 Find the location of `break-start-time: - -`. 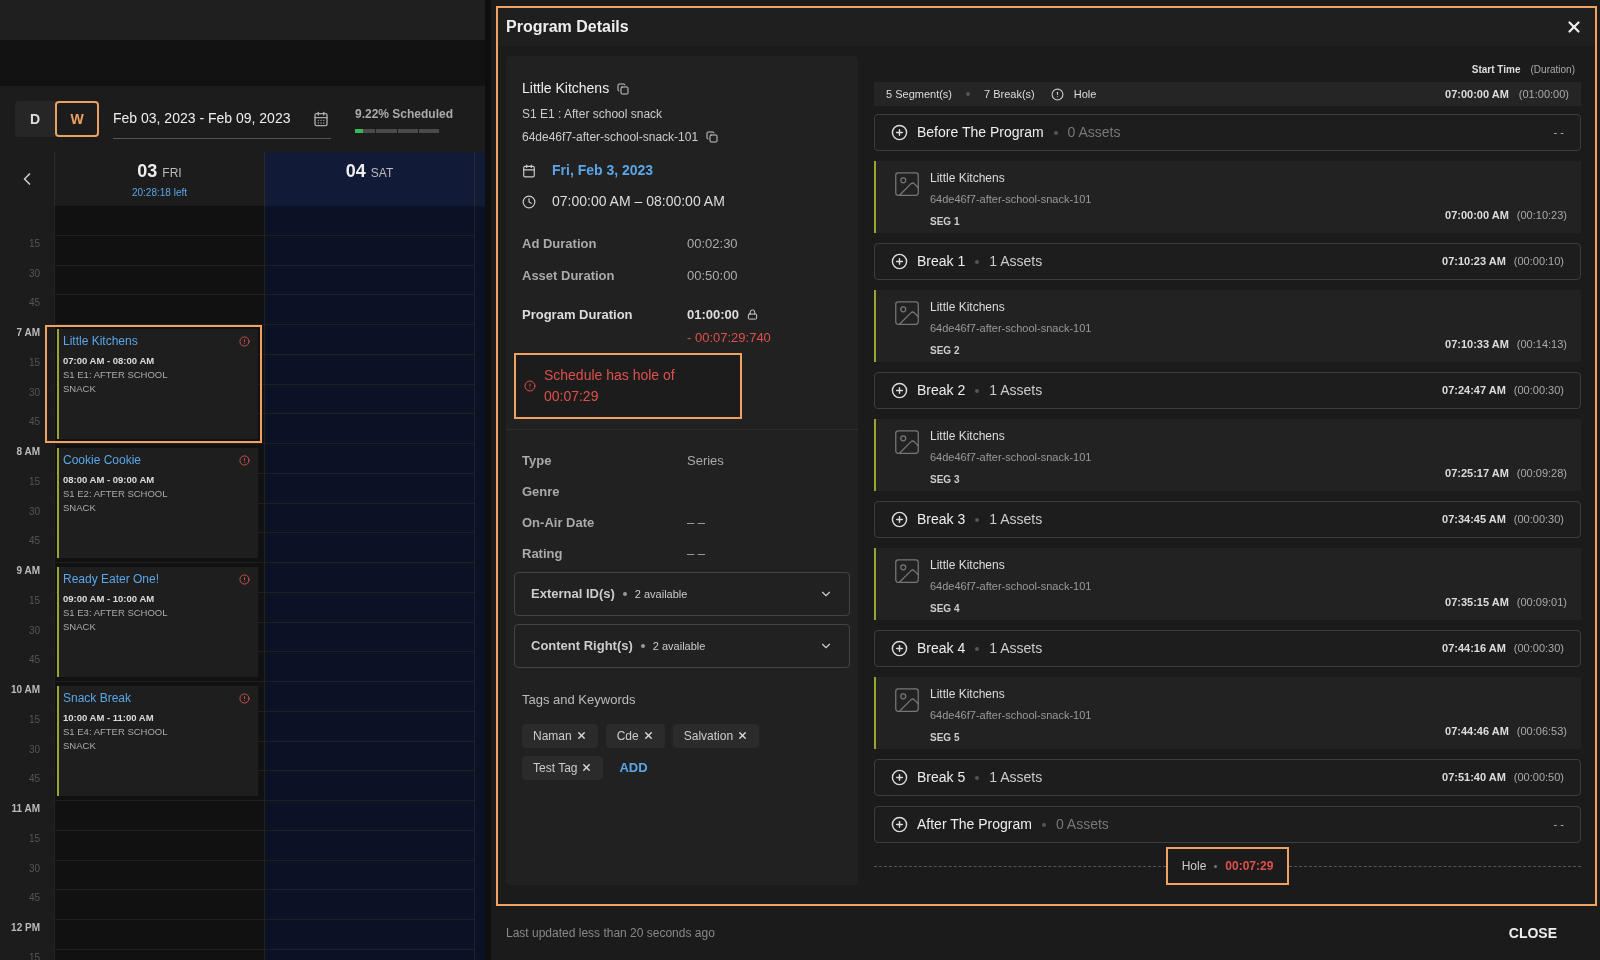

break-start-time: - - is located at coordinates (1558, 825).